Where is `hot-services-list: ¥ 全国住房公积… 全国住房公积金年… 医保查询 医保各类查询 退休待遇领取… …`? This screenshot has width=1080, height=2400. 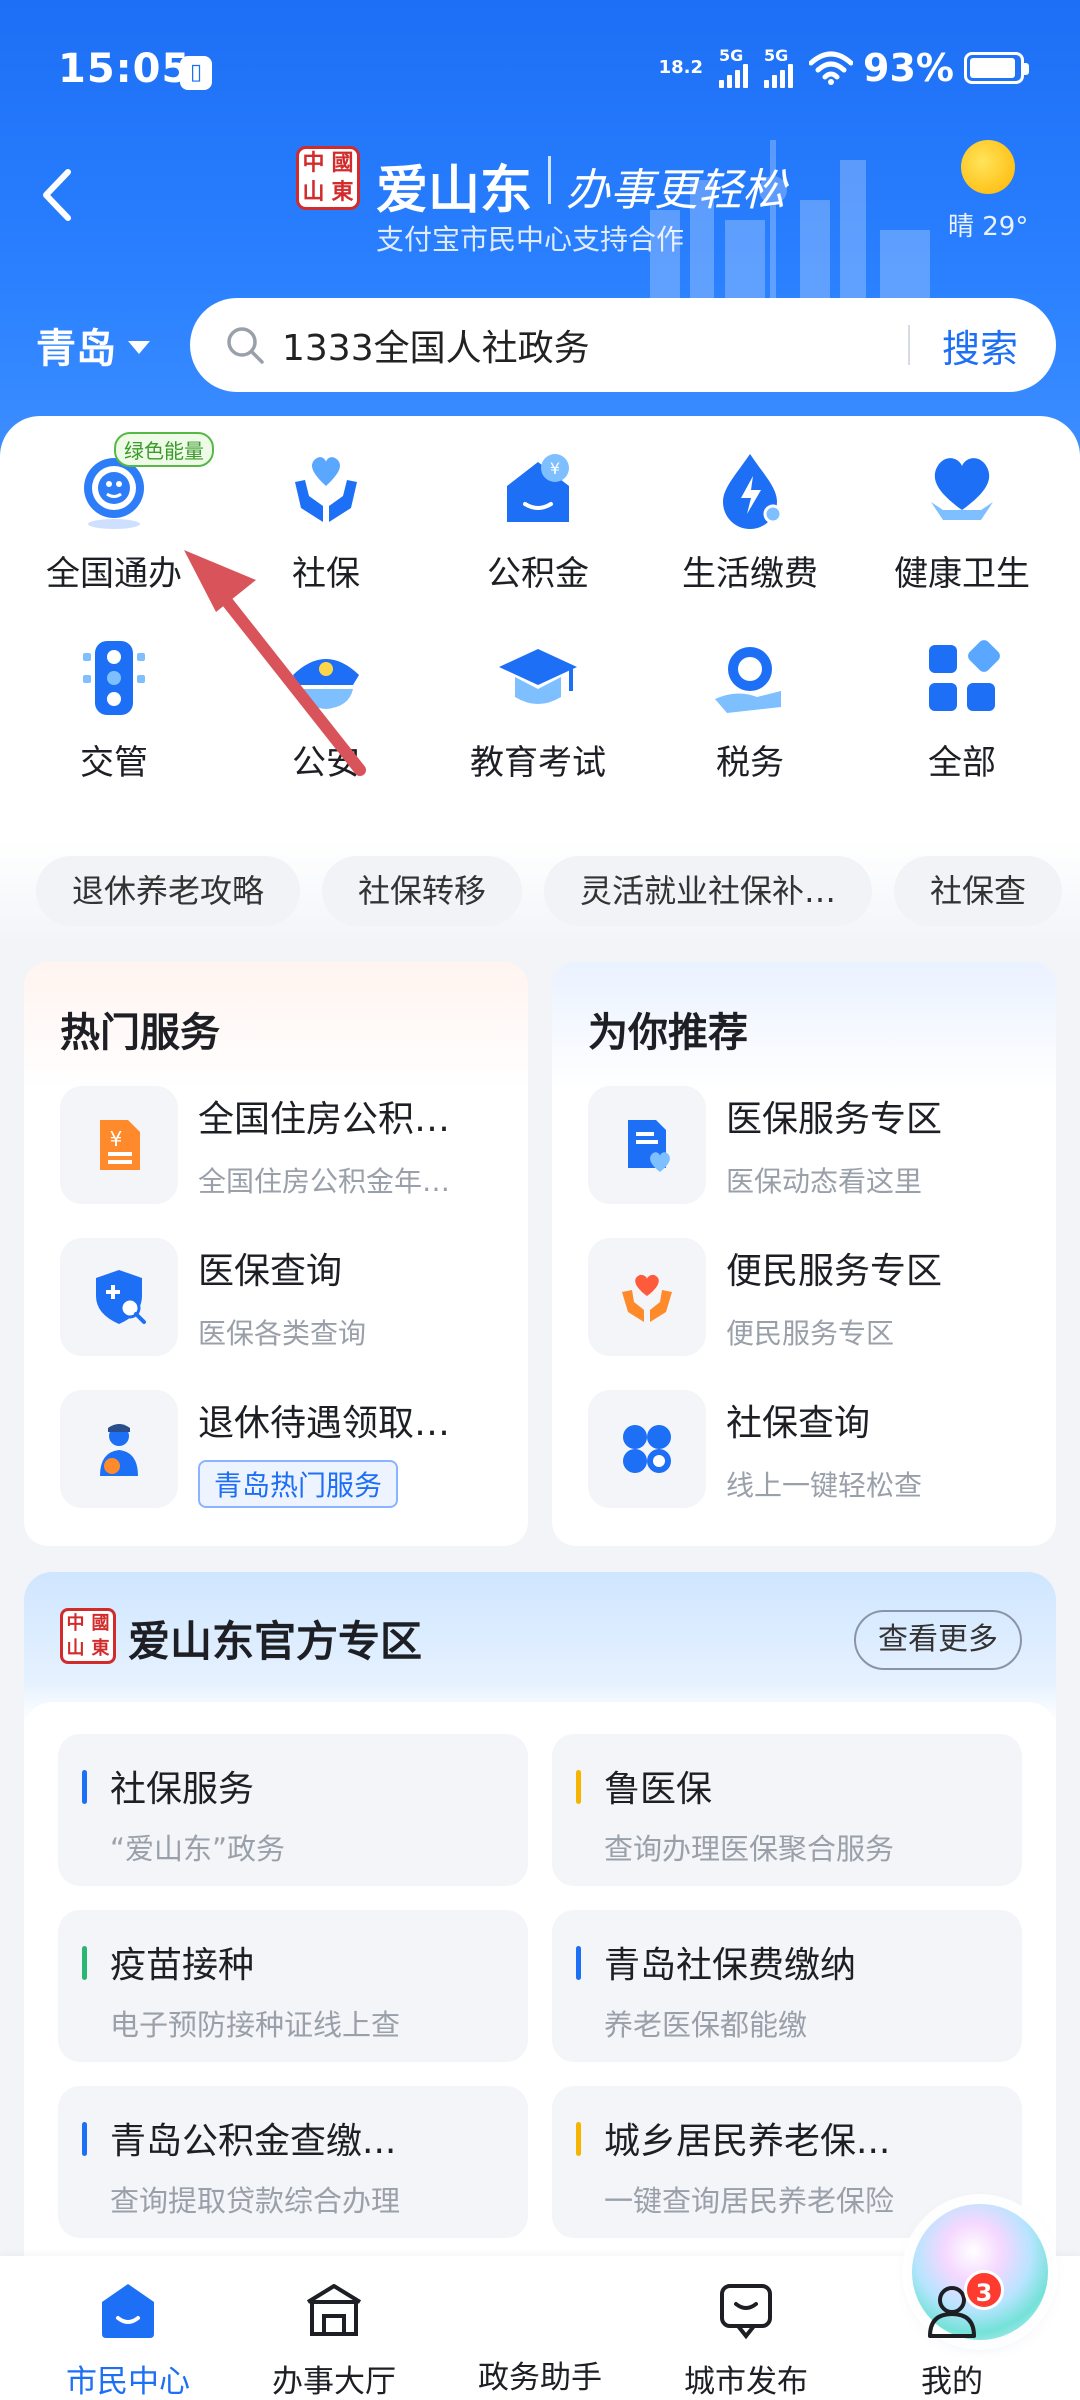 hot-services-list: ¥ 全国住房公积… 全国住房公积金年… 医保查询 医保各类查询 退休待遇领取… … is located at coordinates (285, 1314).